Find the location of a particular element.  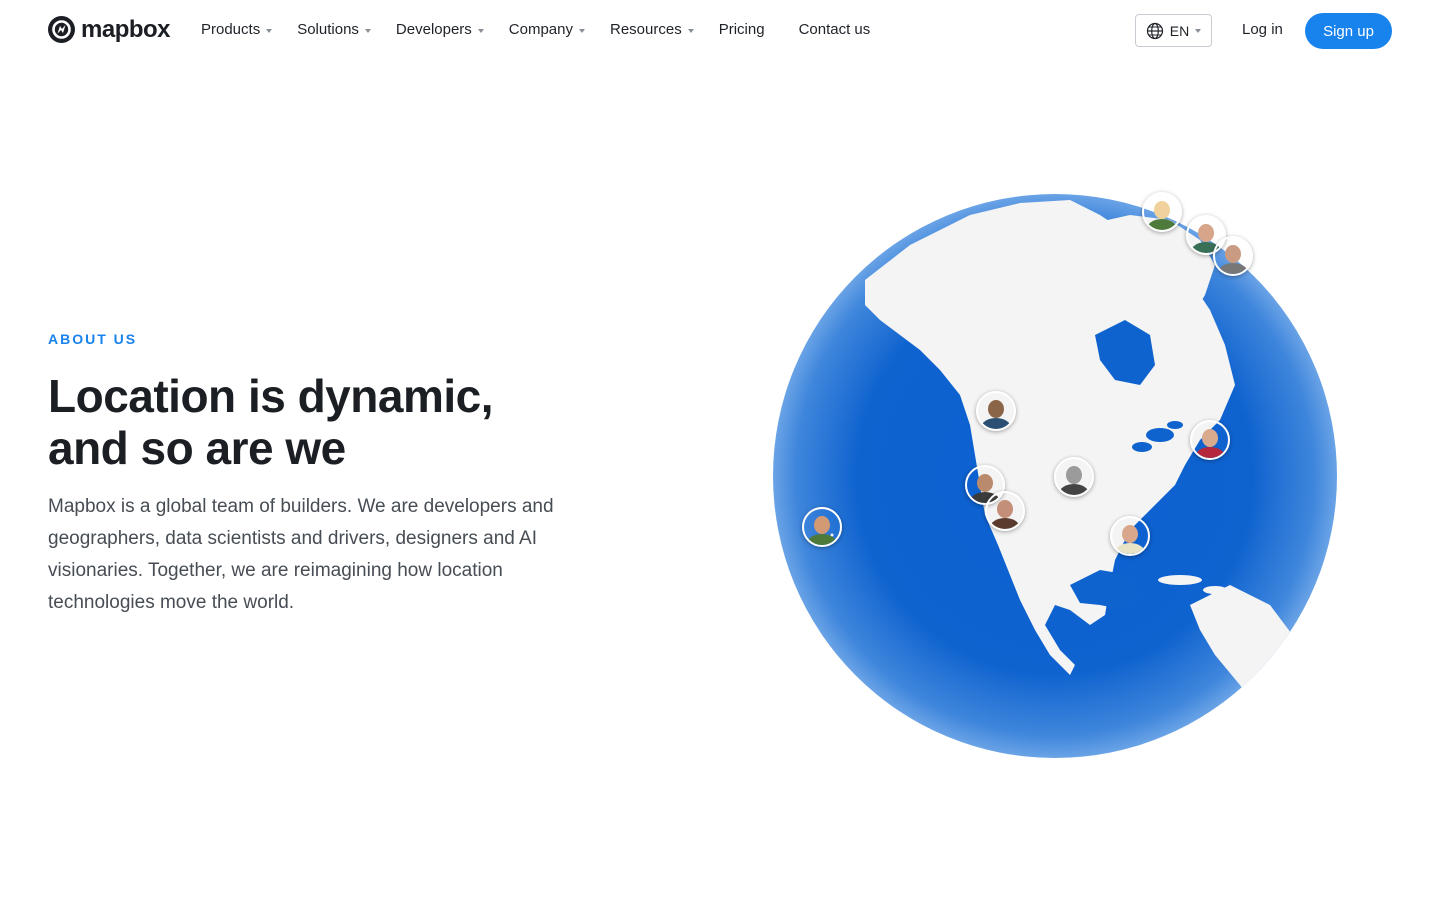

nav-item-label: Contact us is located at coordinates (834, 29).